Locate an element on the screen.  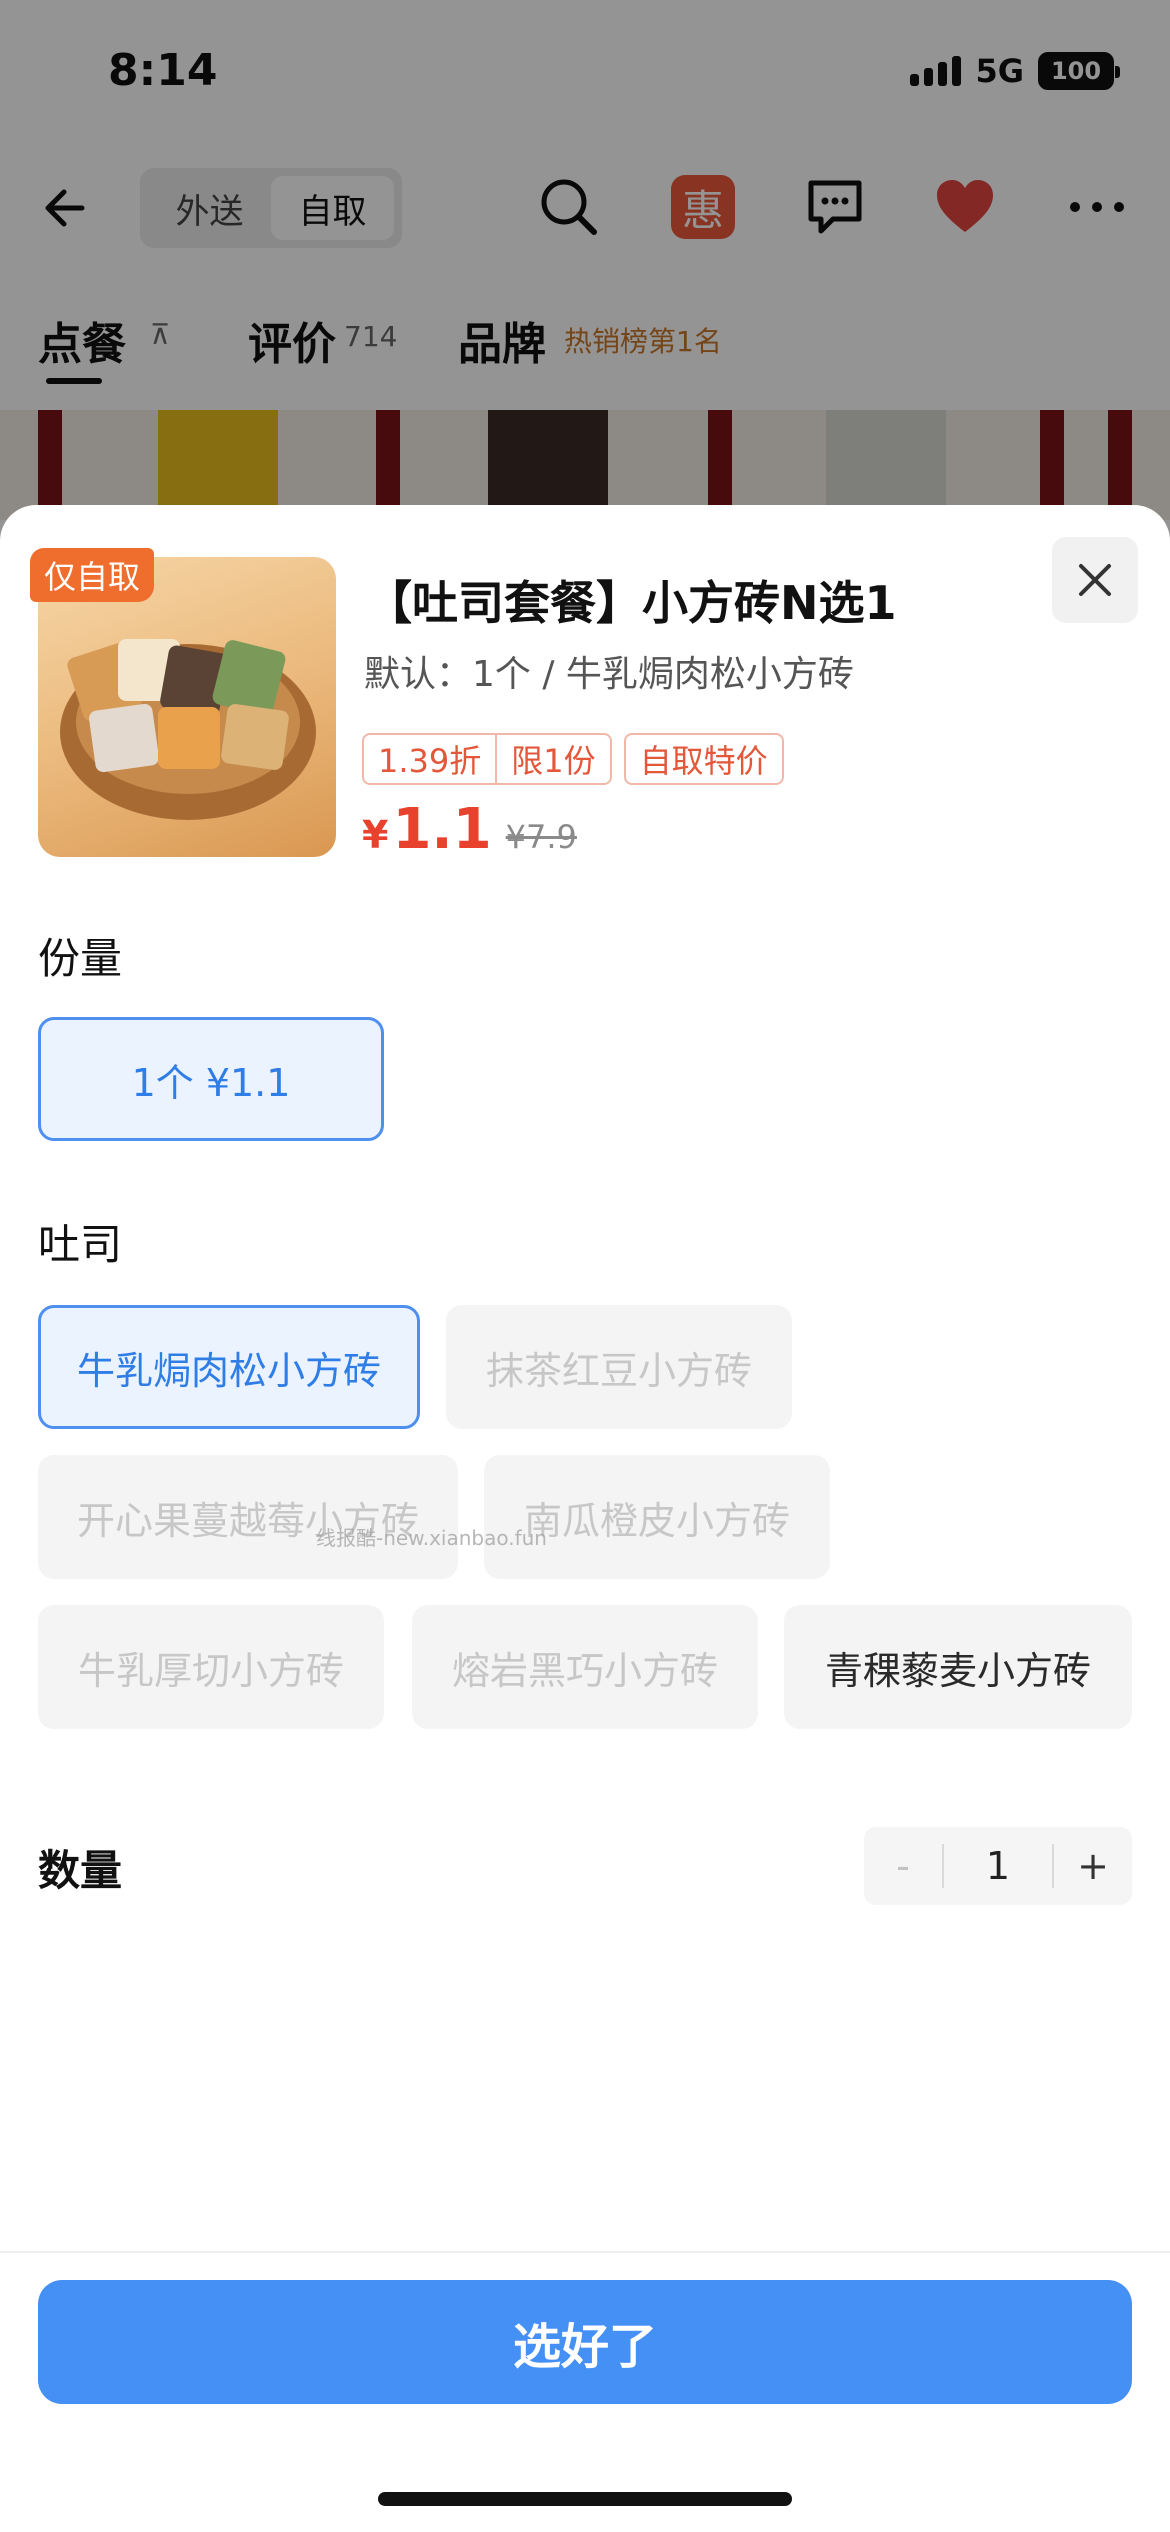
quantity-value: 1 is located at coordinates (998, 1866).